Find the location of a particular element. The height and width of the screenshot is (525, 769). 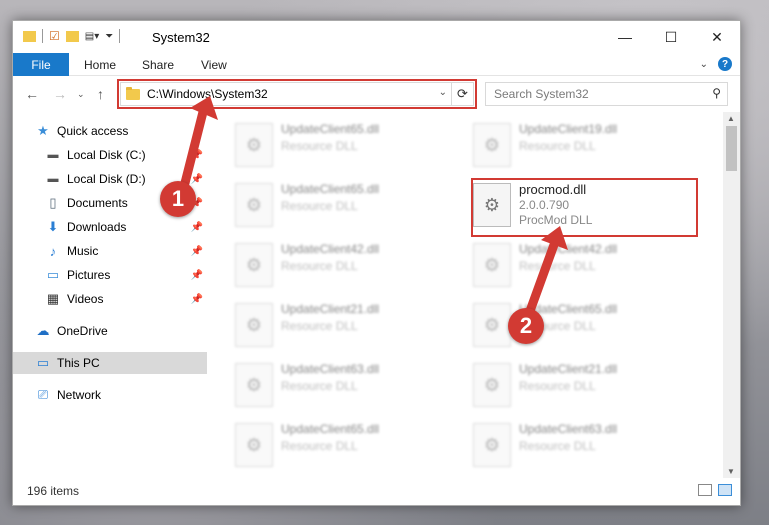

search-placeholder: Search System32 is located at coordinates (541, 94).